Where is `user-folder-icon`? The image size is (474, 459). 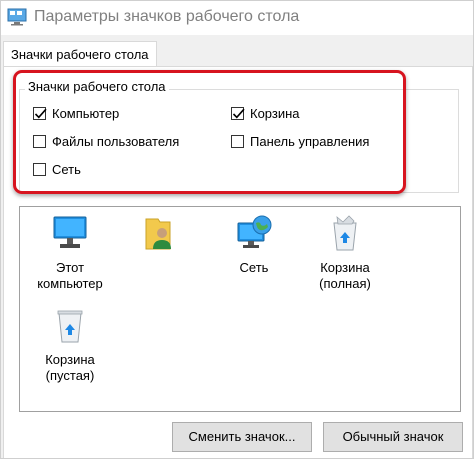
user-folder-icon is located at coordinates (158, 234).